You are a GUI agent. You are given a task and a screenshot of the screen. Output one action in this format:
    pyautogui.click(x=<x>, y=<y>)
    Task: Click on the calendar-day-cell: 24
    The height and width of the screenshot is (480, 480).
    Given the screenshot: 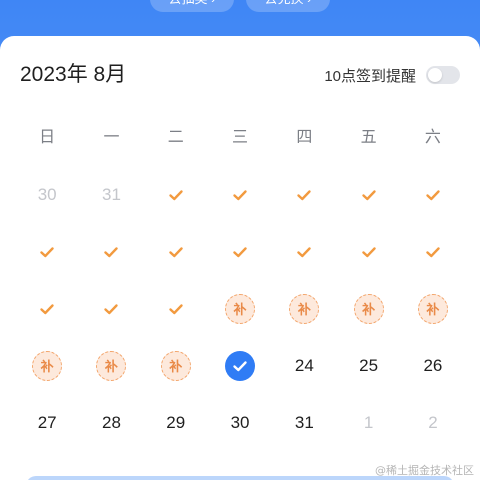 What is the action you would take?
    pyautogui.click(x=304, y=365)
    